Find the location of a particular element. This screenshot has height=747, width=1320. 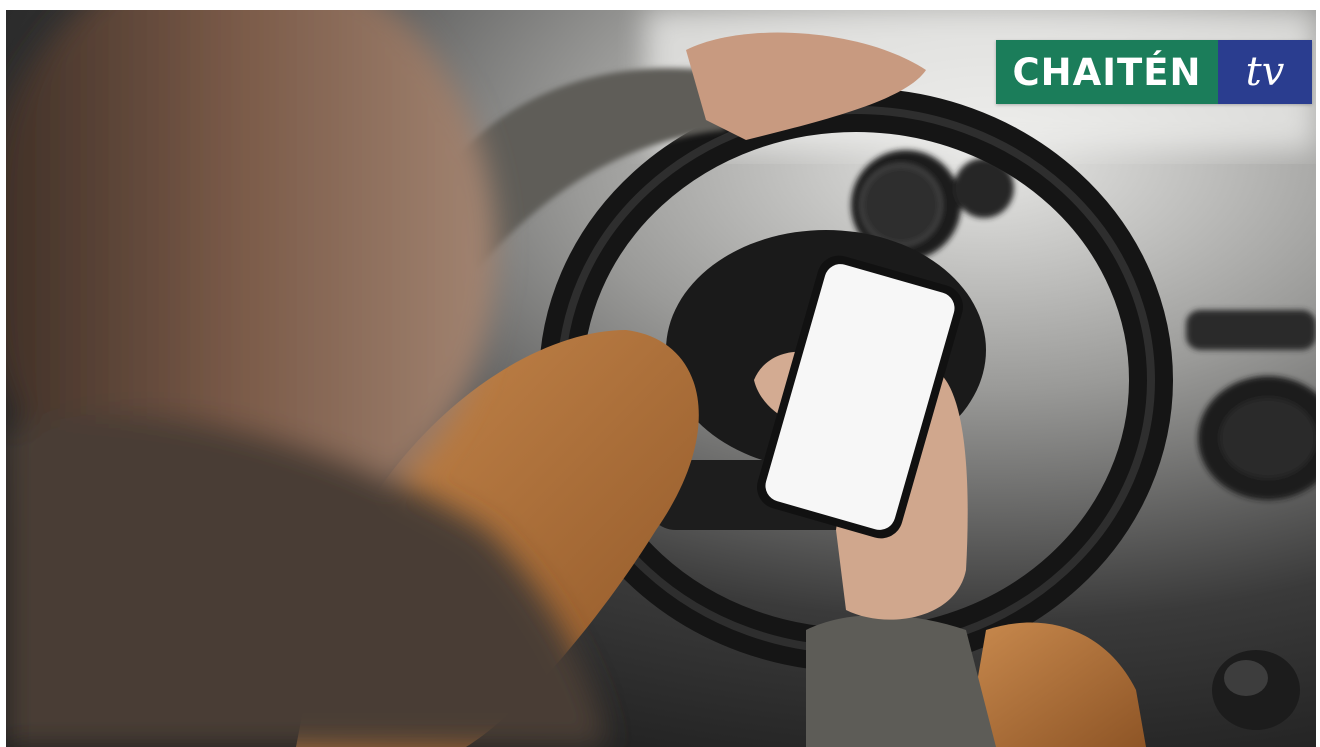

channel-logo: CHAITÉN tv is located at coordinates (1154, 72).